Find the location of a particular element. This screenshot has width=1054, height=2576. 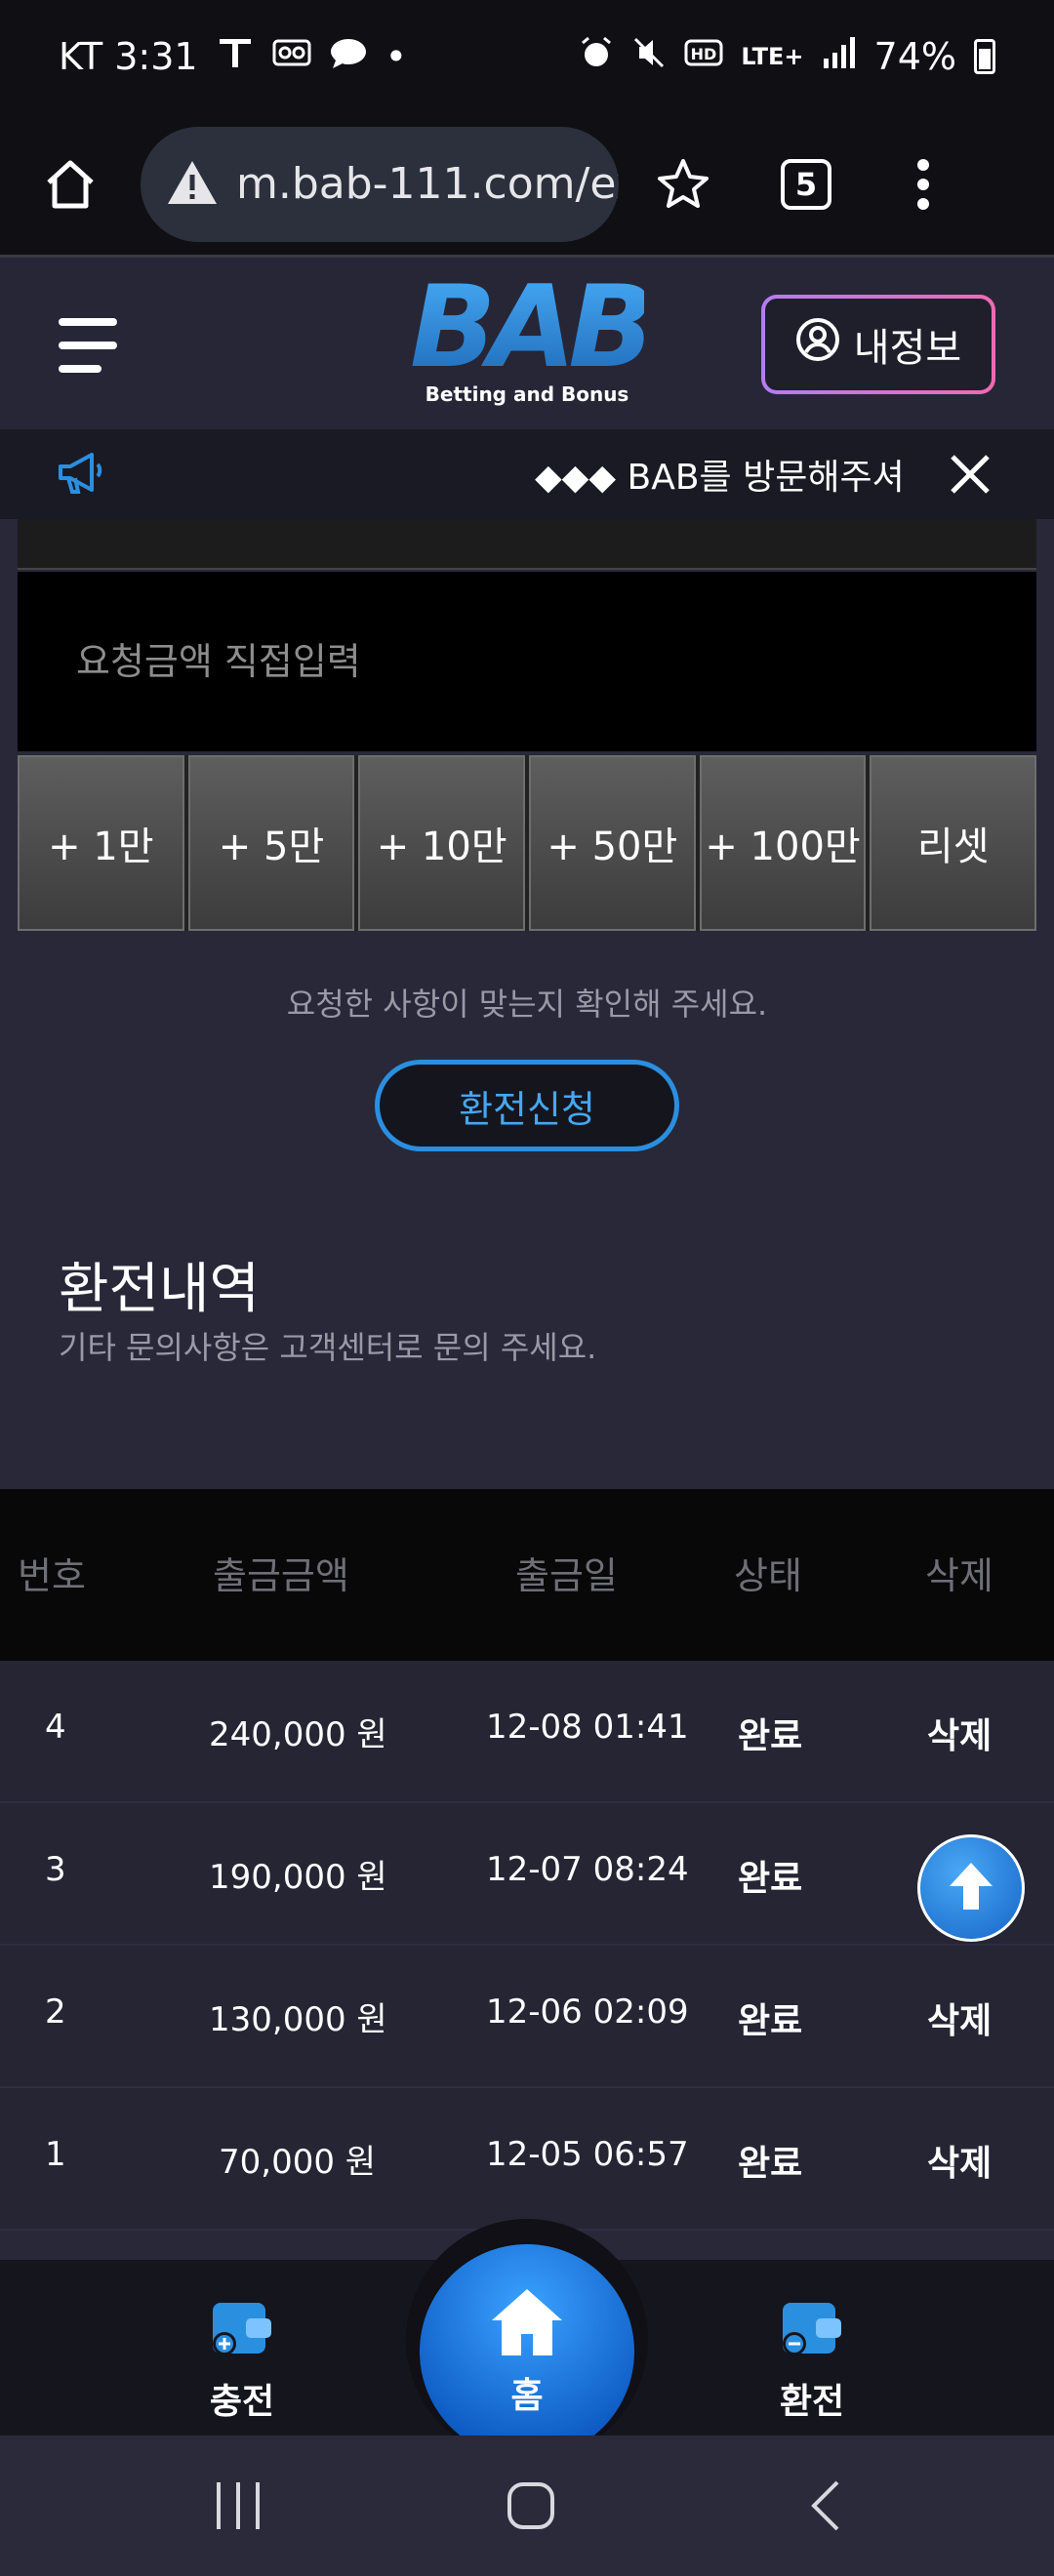

notice-marquee: ◆◆◆ BAB를 방문해주셔서 is located at coordinates (527, 474).